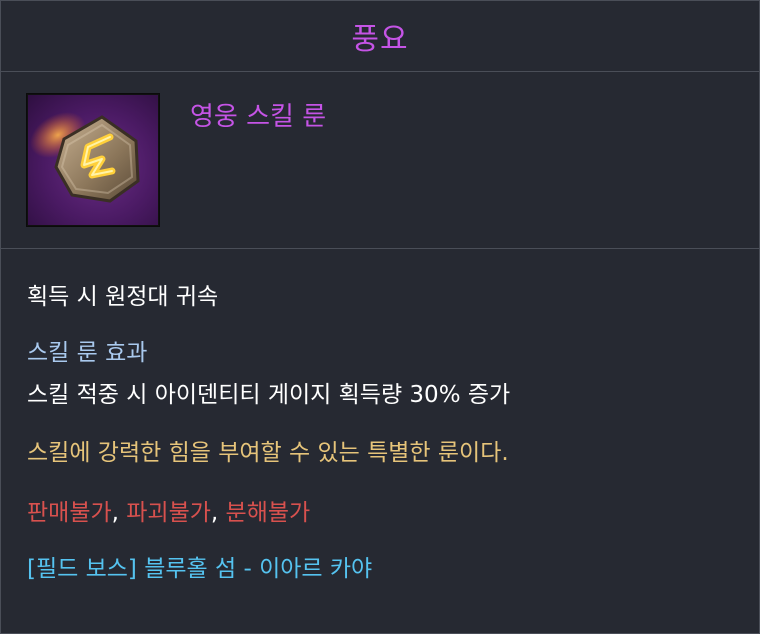  Describe the element at coordinates (69, 513) in the screenshot. I see `restriction-no-sale: 판매불가` at that location.